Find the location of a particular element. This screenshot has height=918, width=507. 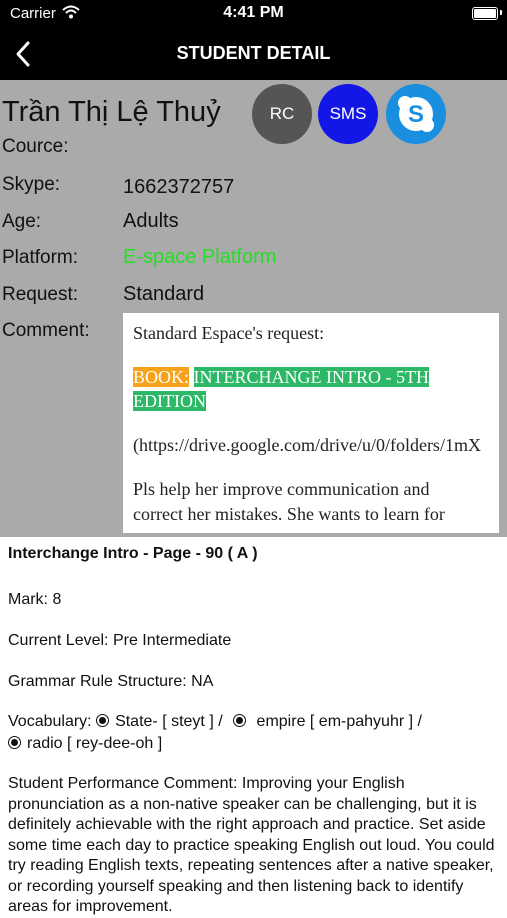

book-title-cont: EDITION is located at coordinates (169, 401).